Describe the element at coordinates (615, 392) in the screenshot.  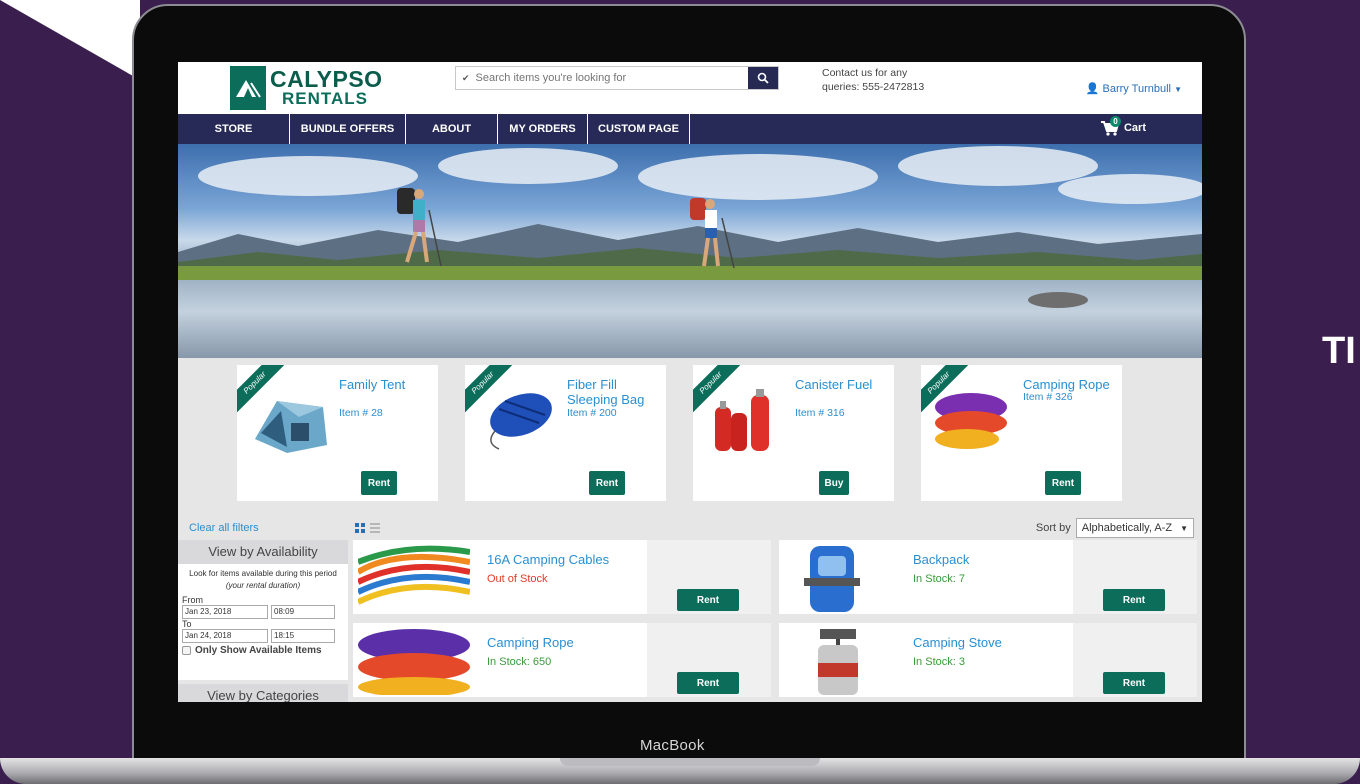
I see `featured-name: Fiber Fill Sleeping Bag` at that location.